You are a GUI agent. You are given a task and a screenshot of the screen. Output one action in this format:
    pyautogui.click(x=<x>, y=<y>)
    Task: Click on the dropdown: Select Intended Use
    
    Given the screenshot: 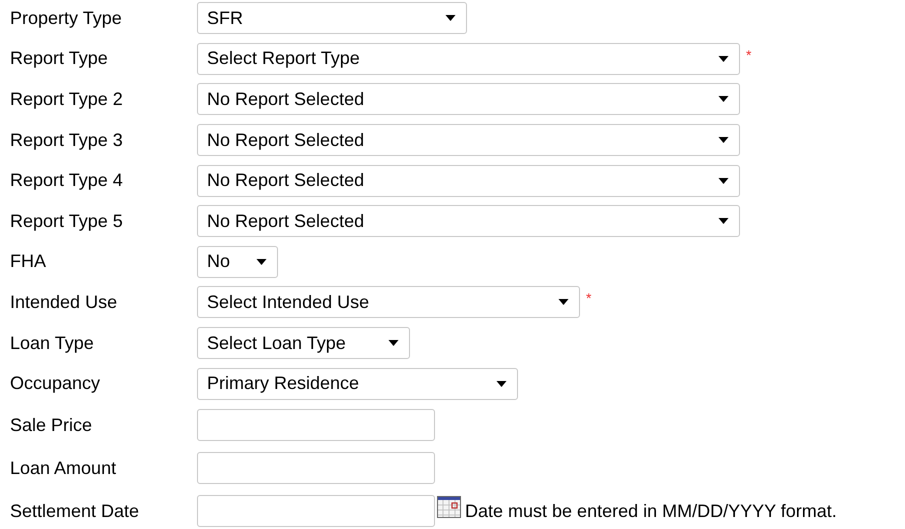 What is the action you would take?
    pyautogui.click(x=388, y=302)
    